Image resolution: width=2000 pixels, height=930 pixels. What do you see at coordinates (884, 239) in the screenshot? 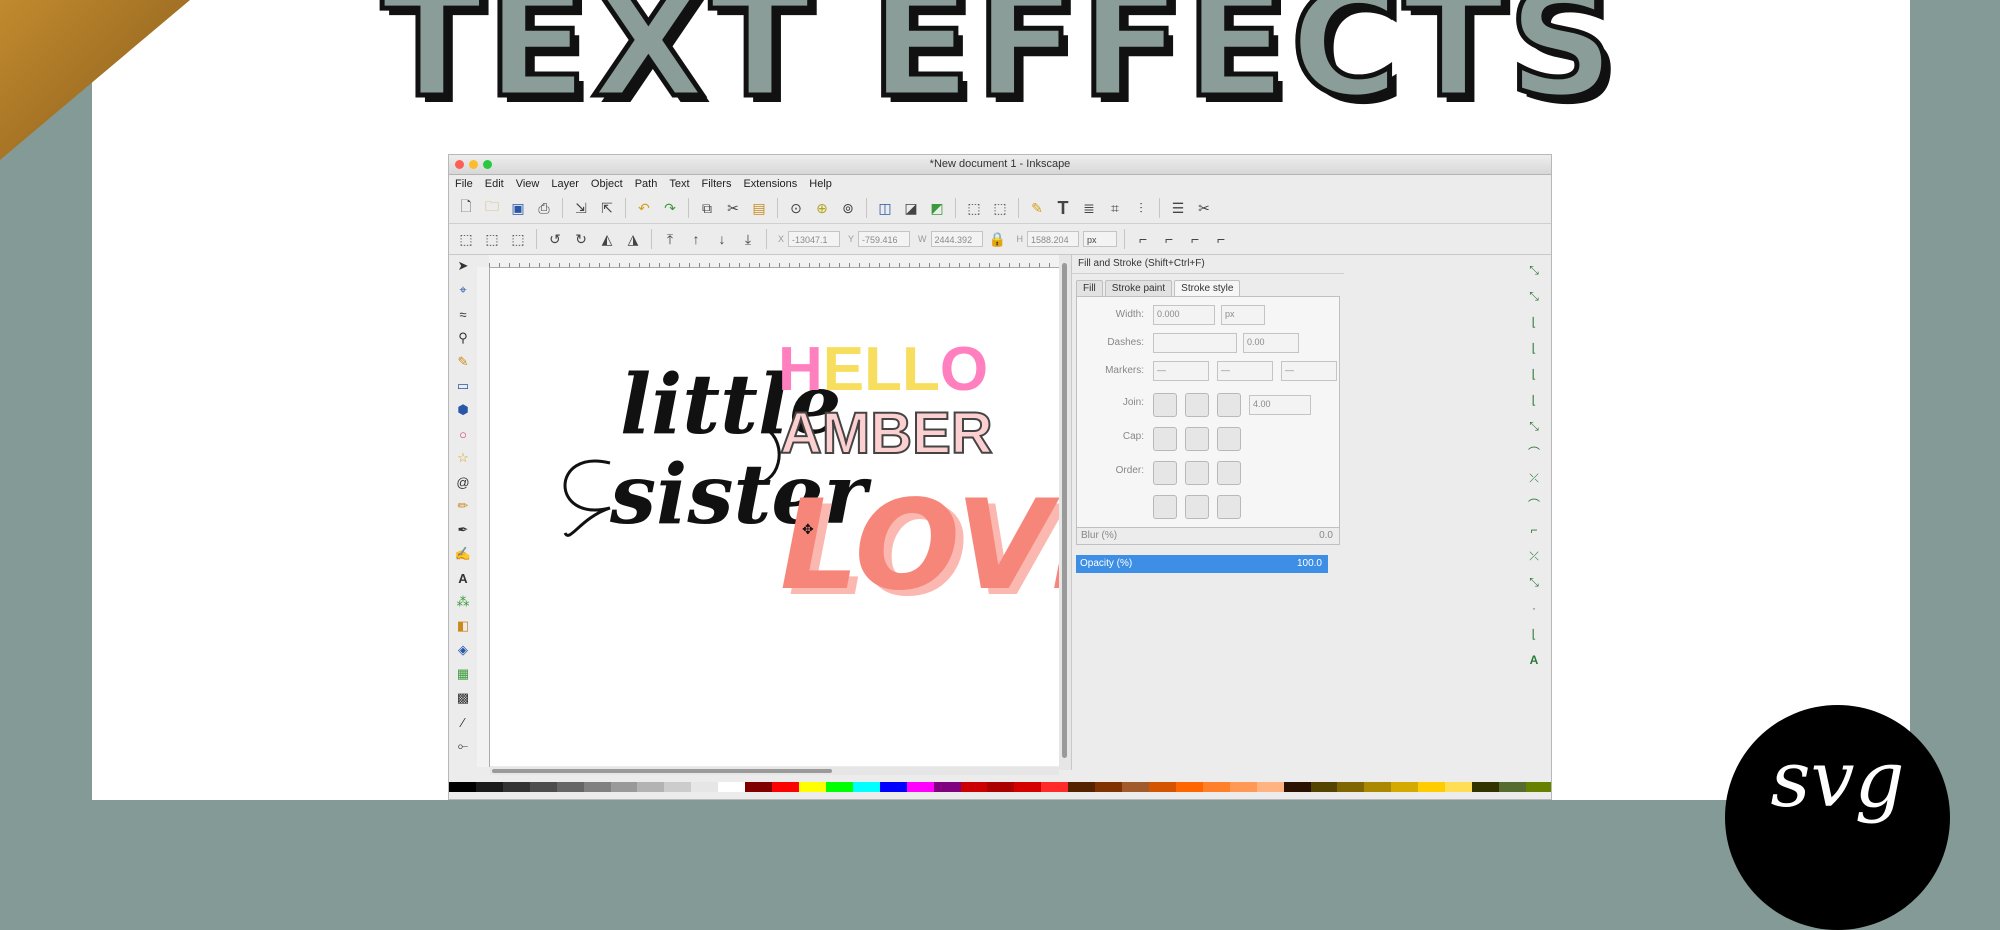
I see `y-input: -759.416` at bounding box center [884, 239].